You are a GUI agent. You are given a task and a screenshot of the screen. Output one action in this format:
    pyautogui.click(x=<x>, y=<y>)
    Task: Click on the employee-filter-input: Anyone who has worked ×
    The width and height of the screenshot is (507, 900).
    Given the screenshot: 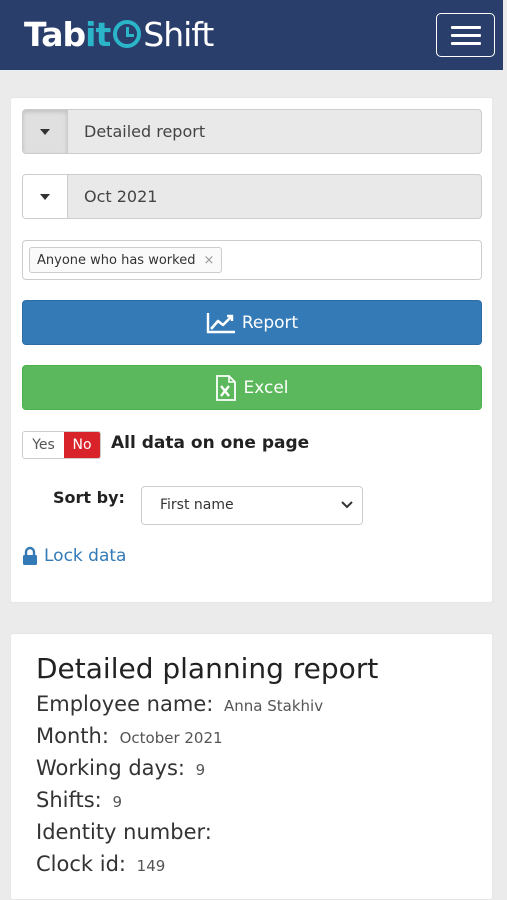 What is the action you would take?
    pyautogui.click(x=252, y=260)
    